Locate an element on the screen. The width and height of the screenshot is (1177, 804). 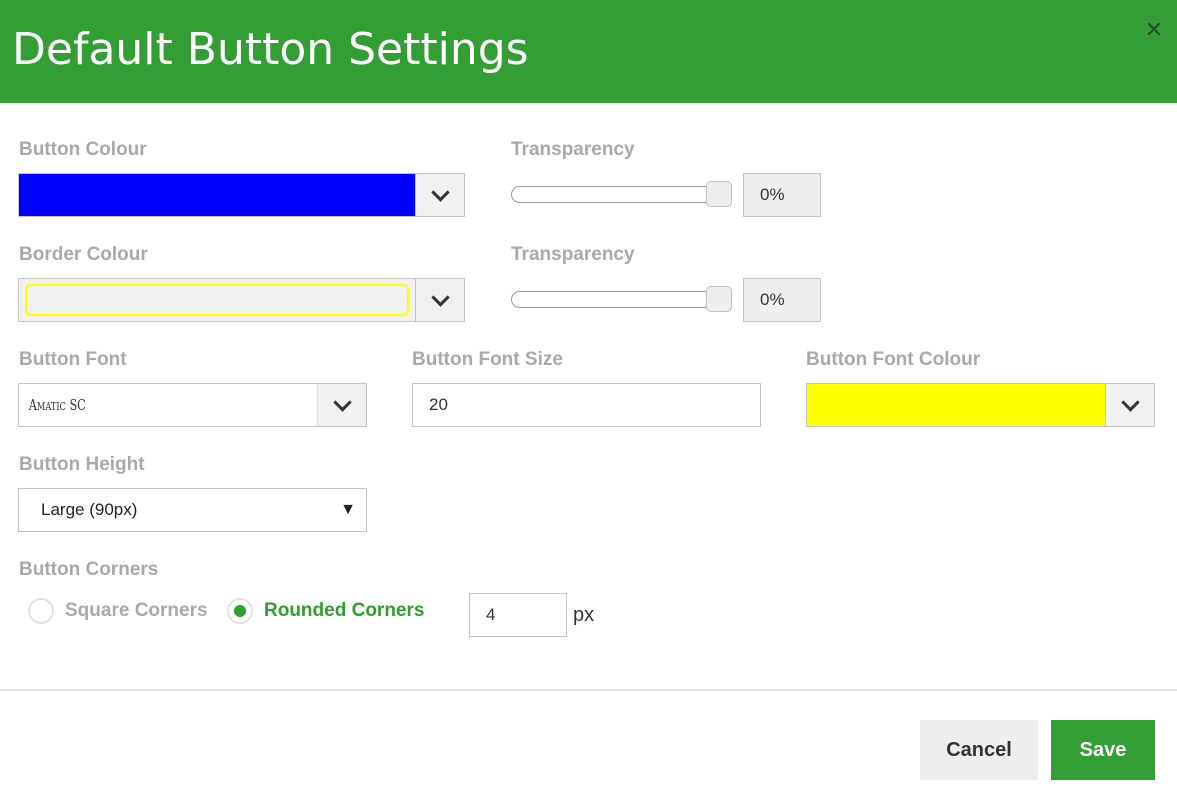
button-transparency-label: Transparency is located at coordinates (573, 149).